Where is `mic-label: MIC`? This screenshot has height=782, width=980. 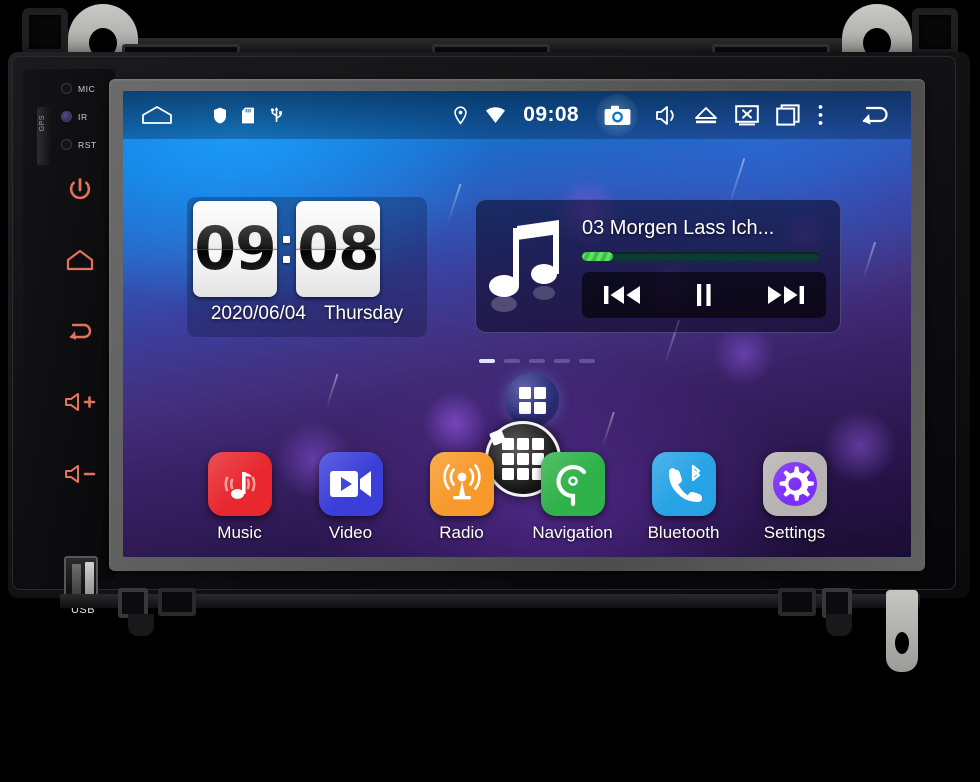 mic-label: MIC is located at coordinates (87, 88).